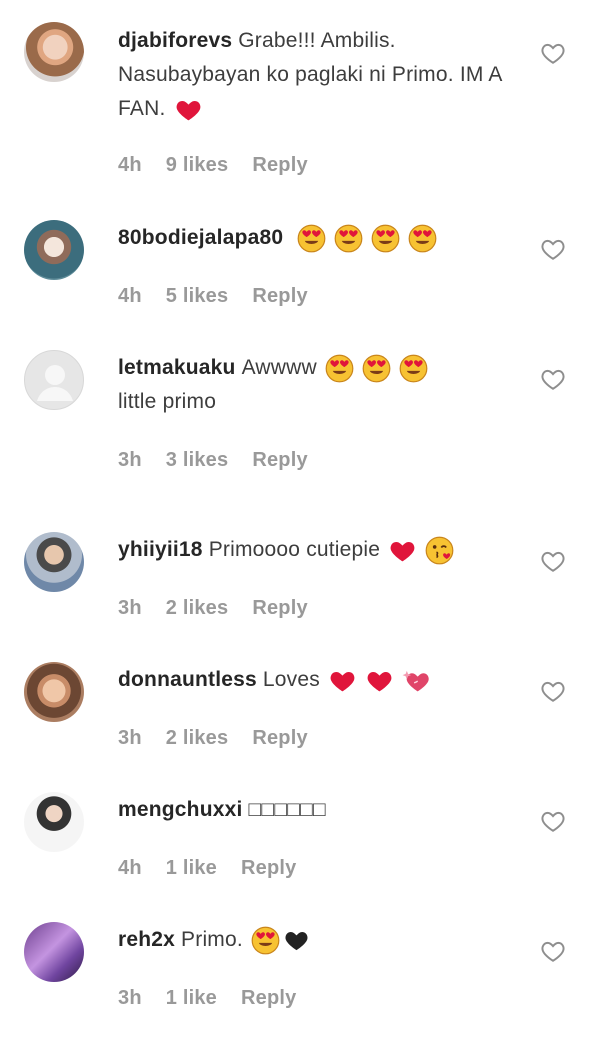  I want to click on likes-count: 9 likes, so click(197, 165).